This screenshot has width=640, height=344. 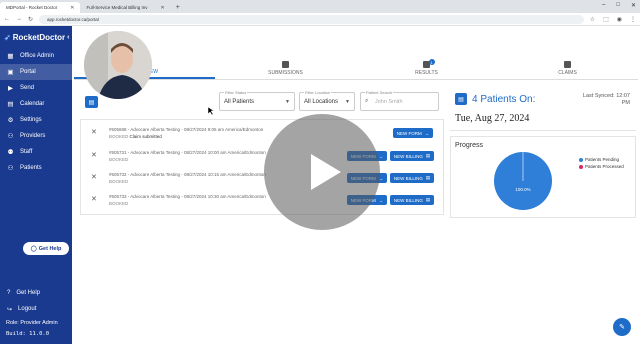 I want to click on filter-location-select: Filter Location All Locations ▼, so click(x=327, y=100).